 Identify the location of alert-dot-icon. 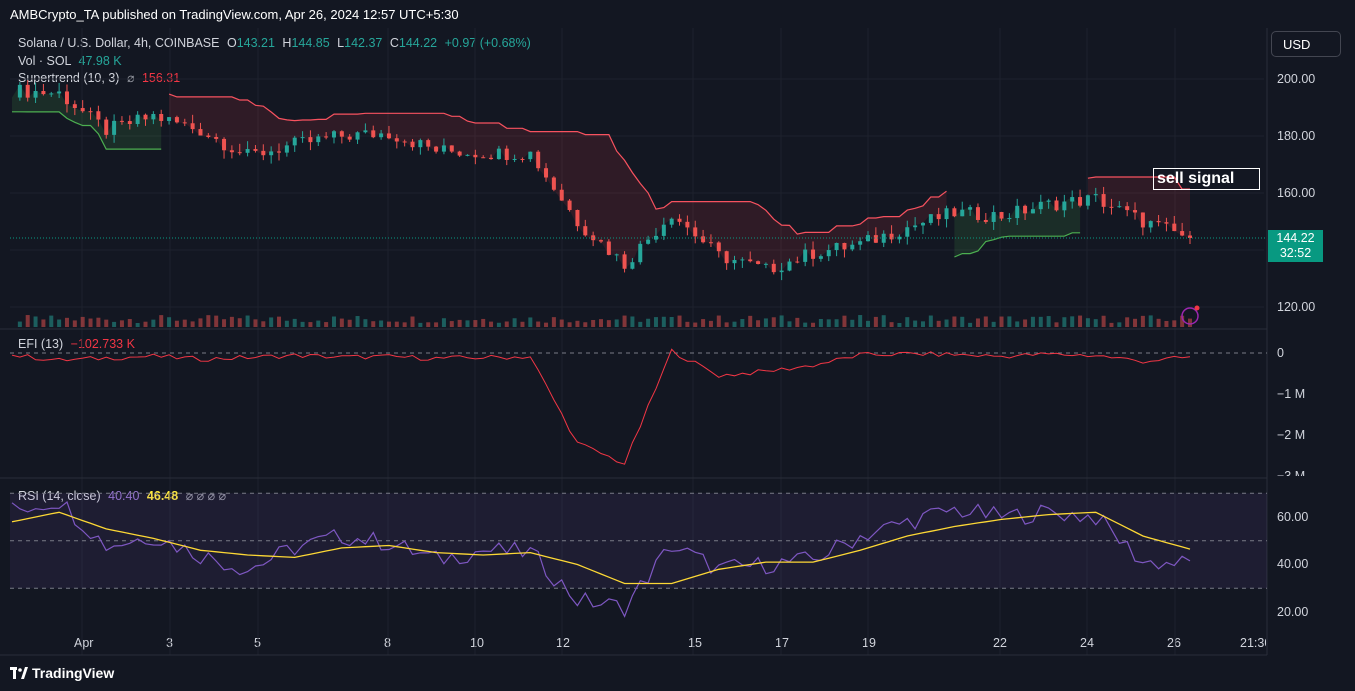
(1197, 308).